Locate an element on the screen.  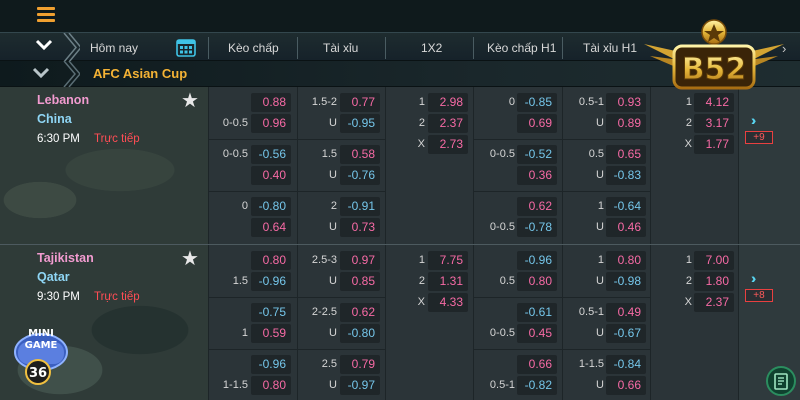
odds-button: 0.49 is located at coordinates (626, 312).